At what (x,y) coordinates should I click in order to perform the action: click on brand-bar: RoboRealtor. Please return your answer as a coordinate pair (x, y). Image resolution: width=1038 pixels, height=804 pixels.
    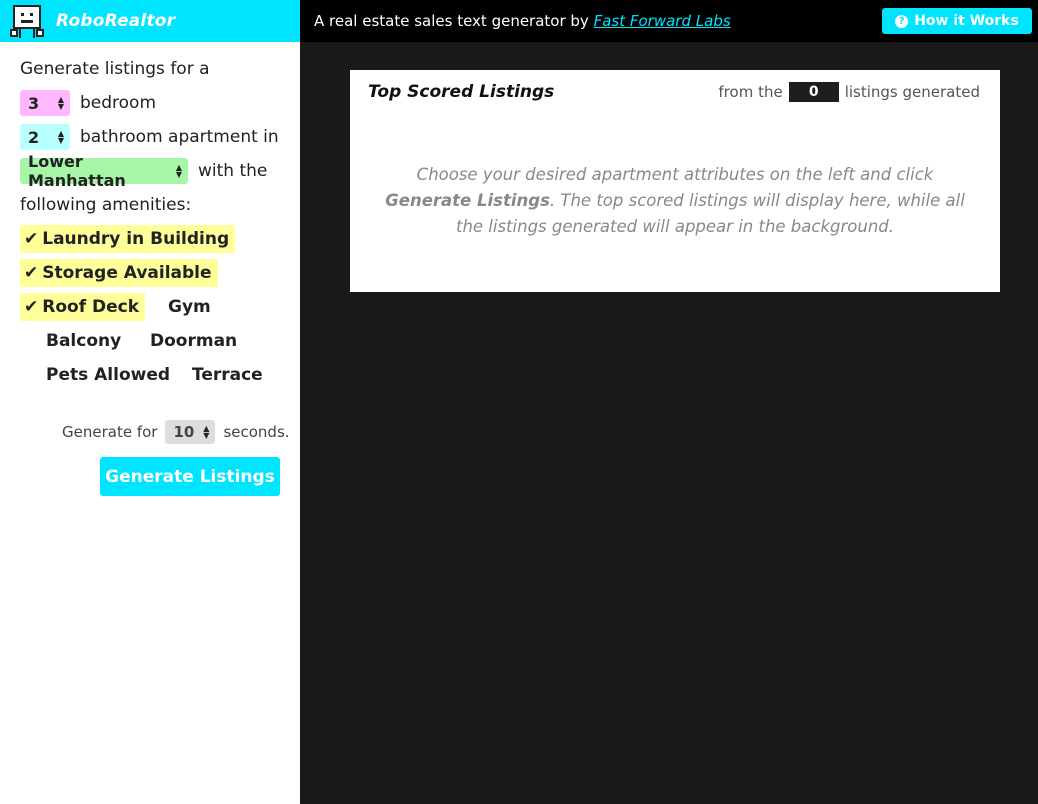
    Looking at the image, I should click on (150, 21).